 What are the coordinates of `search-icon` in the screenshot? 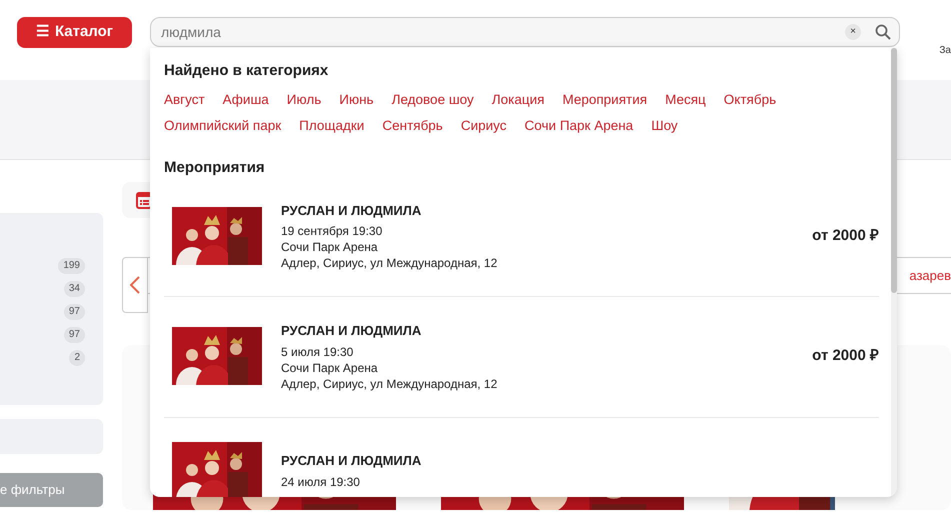 It's located at (883, 32).